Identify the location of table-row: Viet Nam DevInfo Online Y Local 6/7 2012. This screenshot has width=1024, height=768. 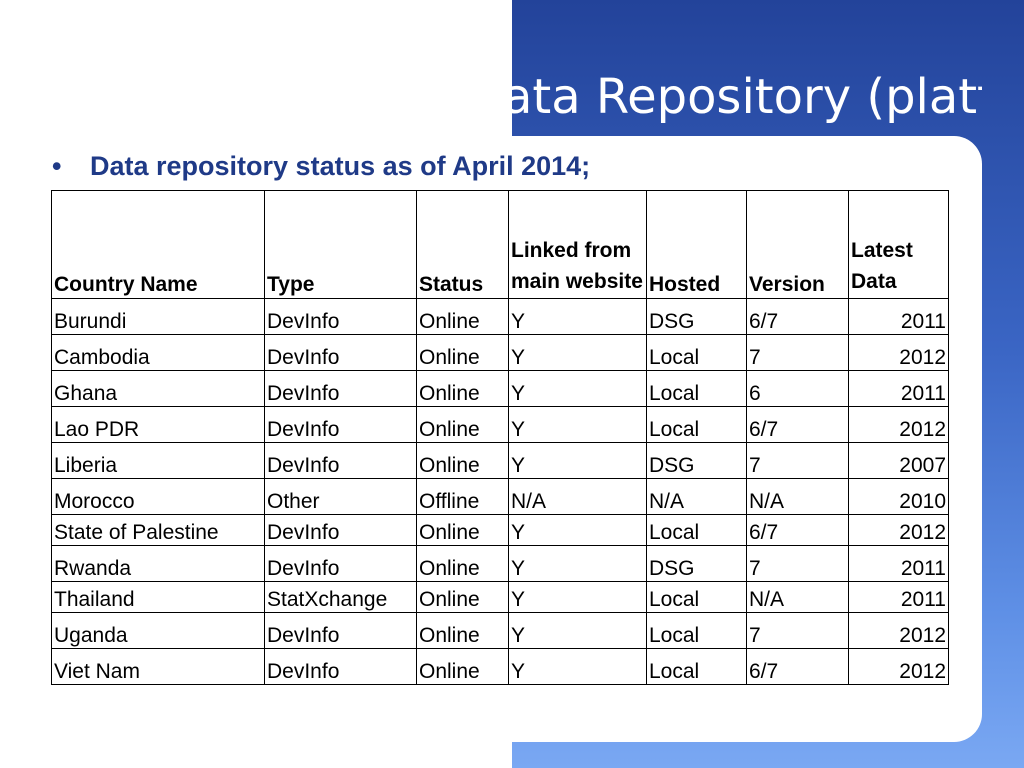
(500, 666).